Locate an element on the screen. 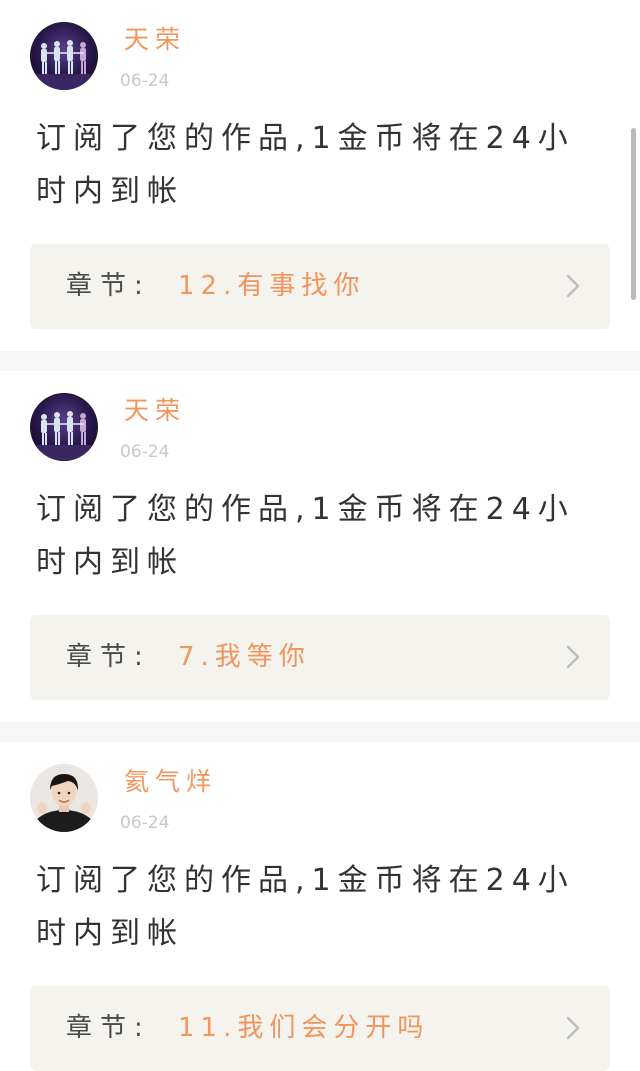 The width and height of the screenshot is (640, 1071). notification-header: 氦气烊 06-24 is located at coordinates (320, 790).